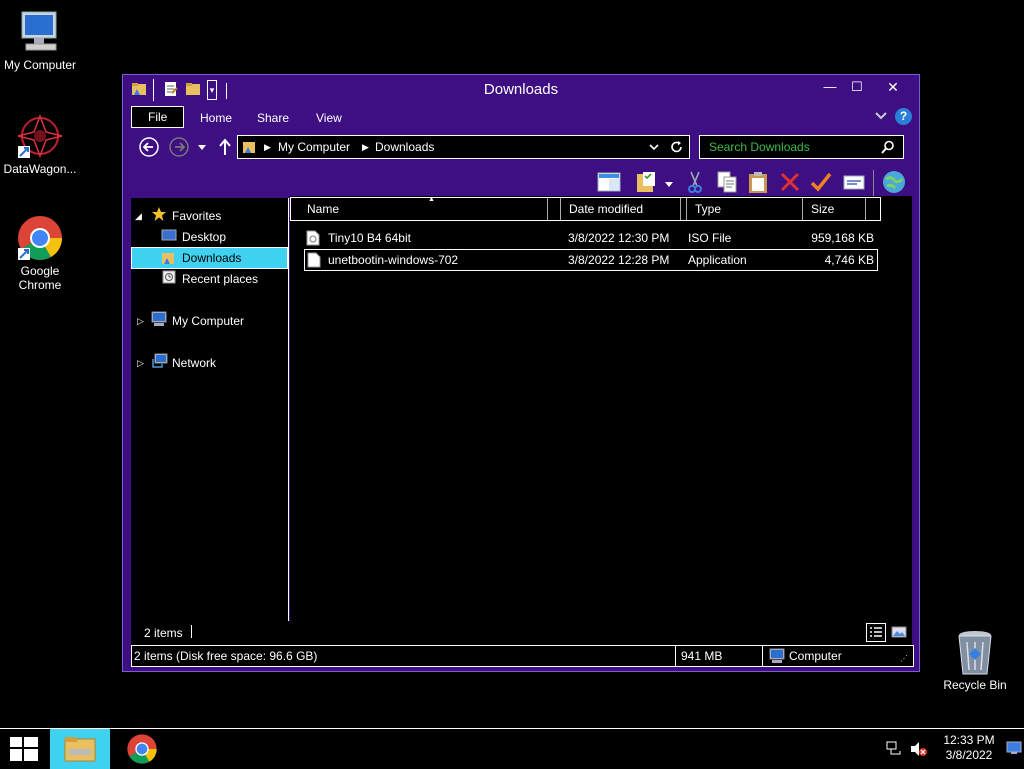  Describe the element at coordinates (196, 216) in the screenshot. I see `nav-favorites: Favorites` at that location.